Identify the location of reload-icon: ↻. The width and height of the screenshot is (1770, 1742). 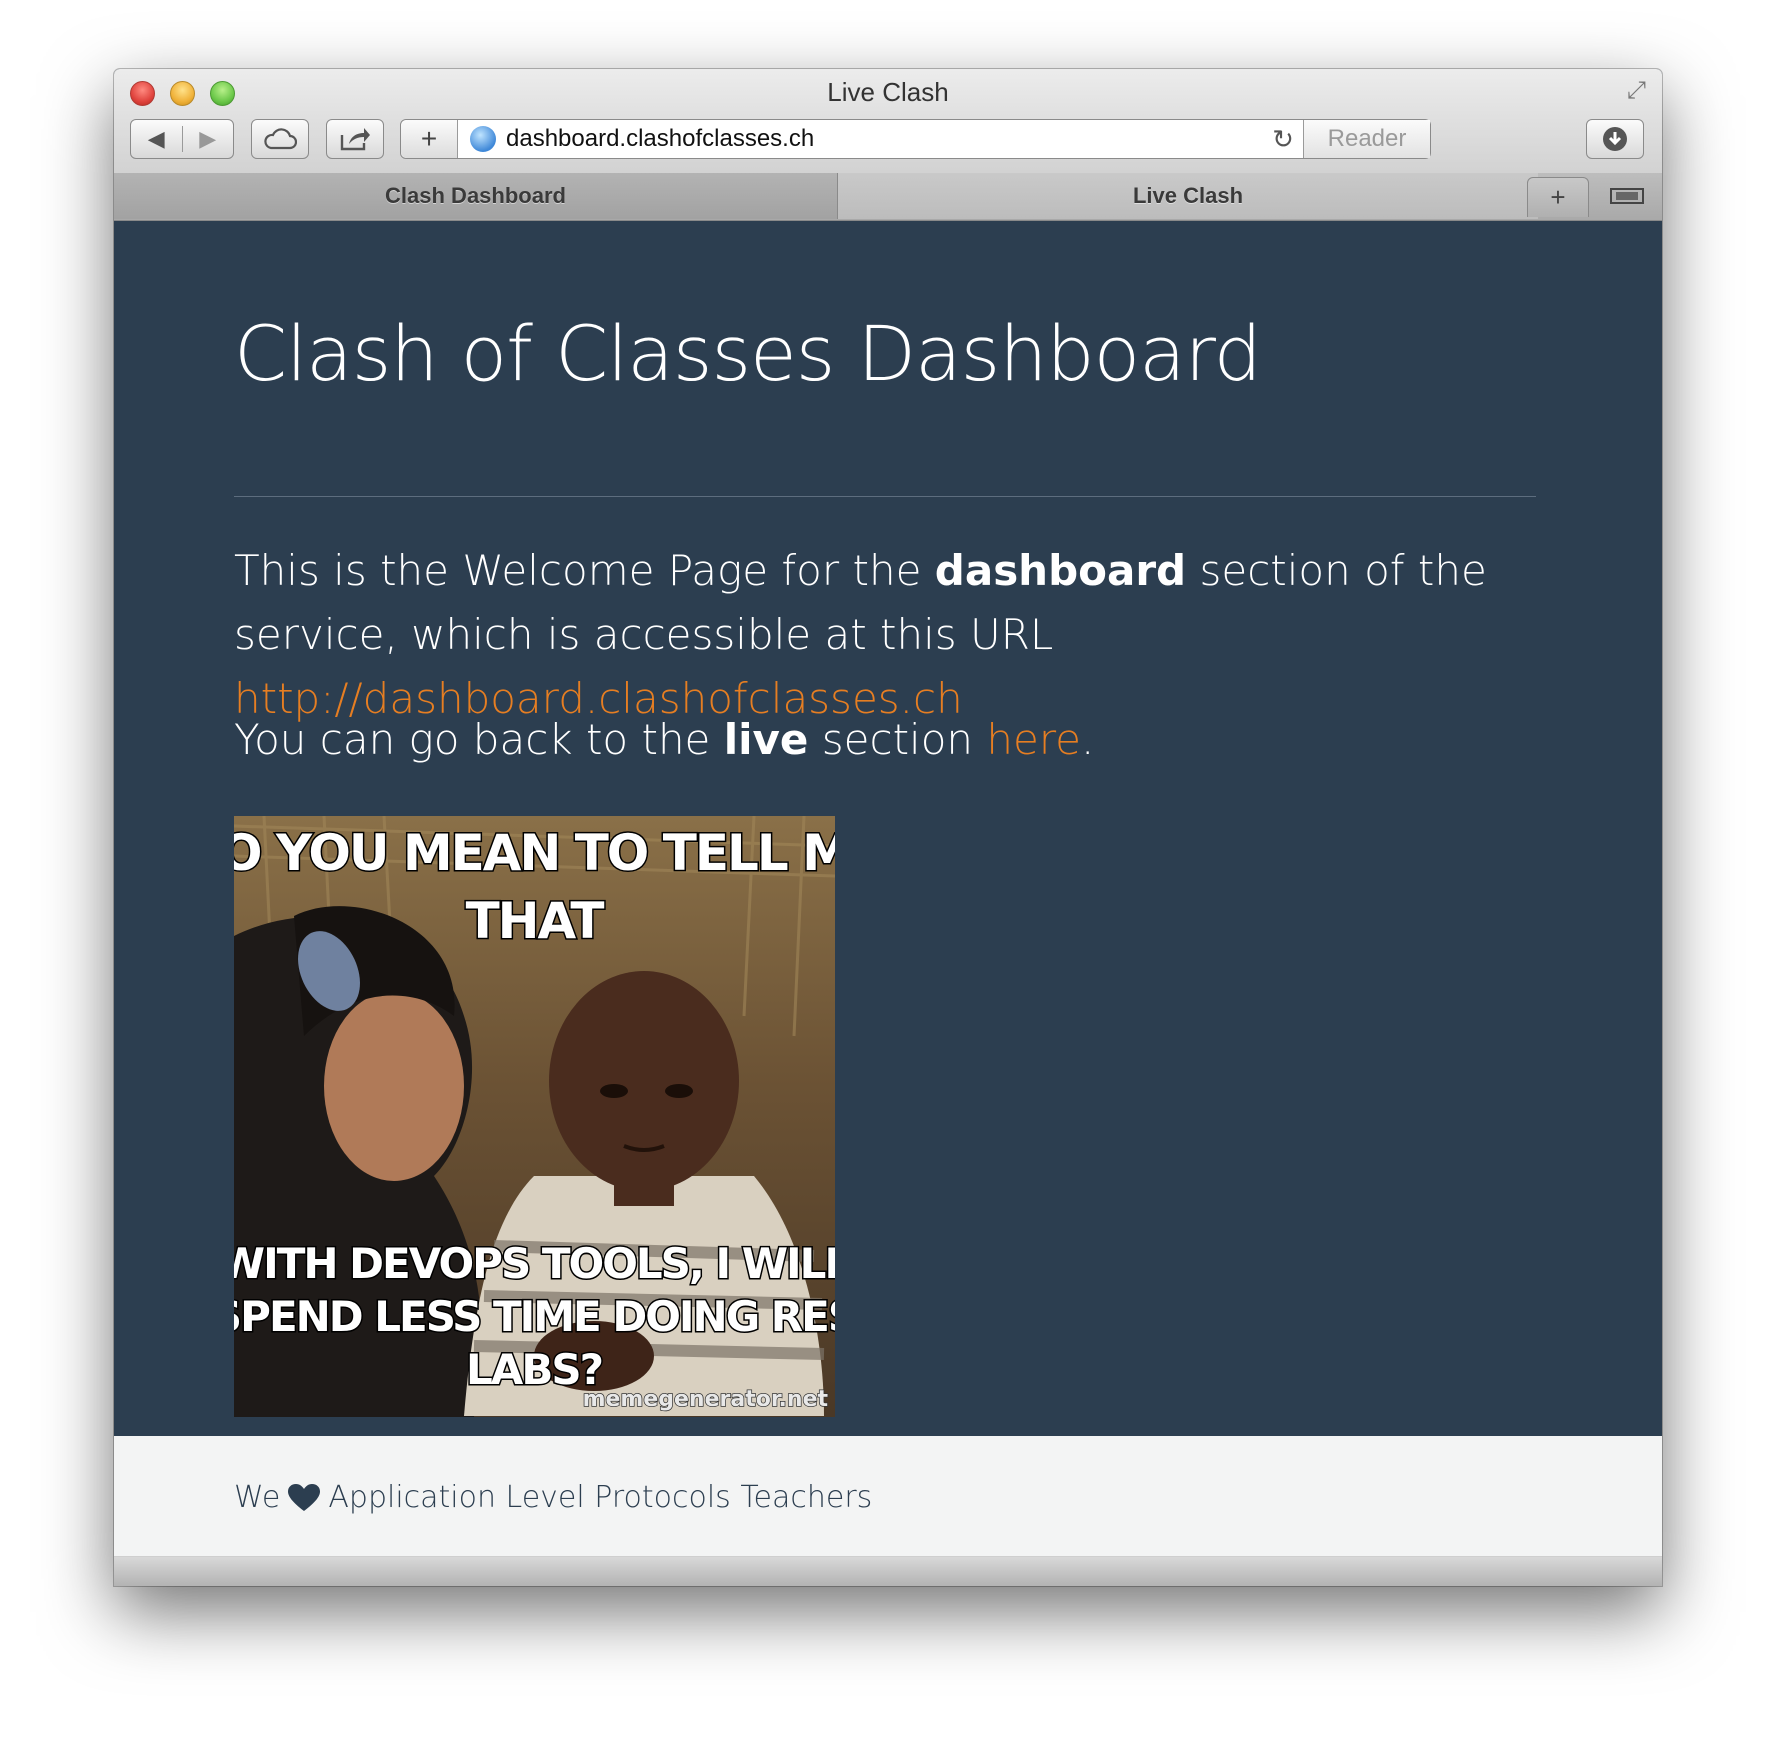
(1283, 139).